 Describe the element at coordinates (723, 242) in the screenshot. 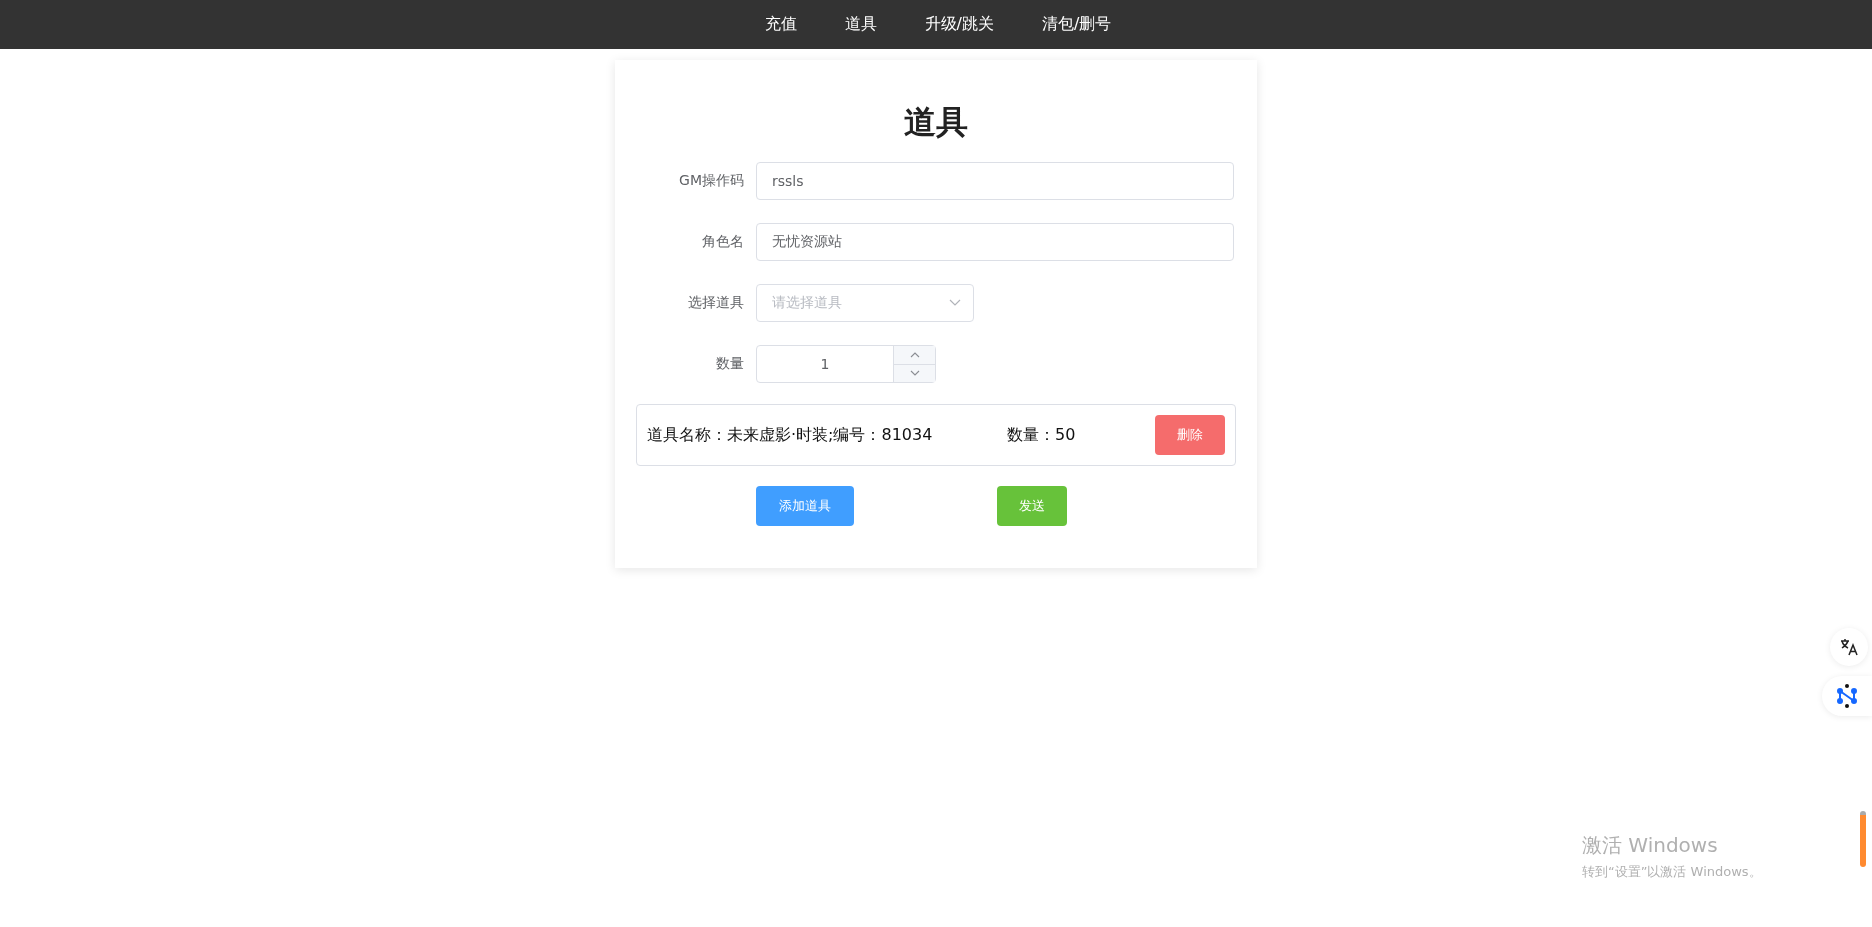

I see `field-label: 角色名` at that location.